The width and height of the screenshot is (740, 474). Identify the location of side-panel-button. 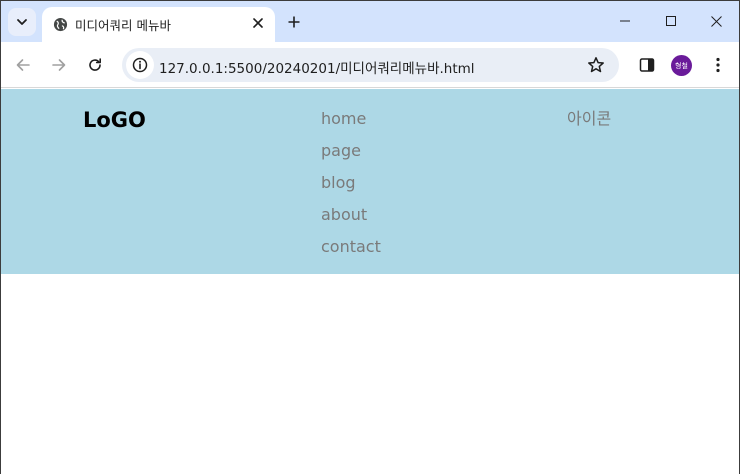
(647, 65).